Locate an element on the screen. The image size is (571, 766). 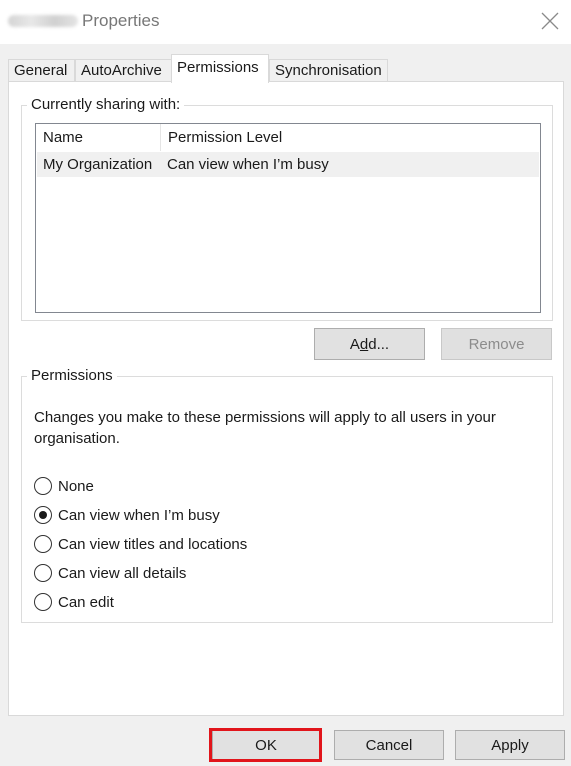
radio-label: None is located at coordinates (76, 486).